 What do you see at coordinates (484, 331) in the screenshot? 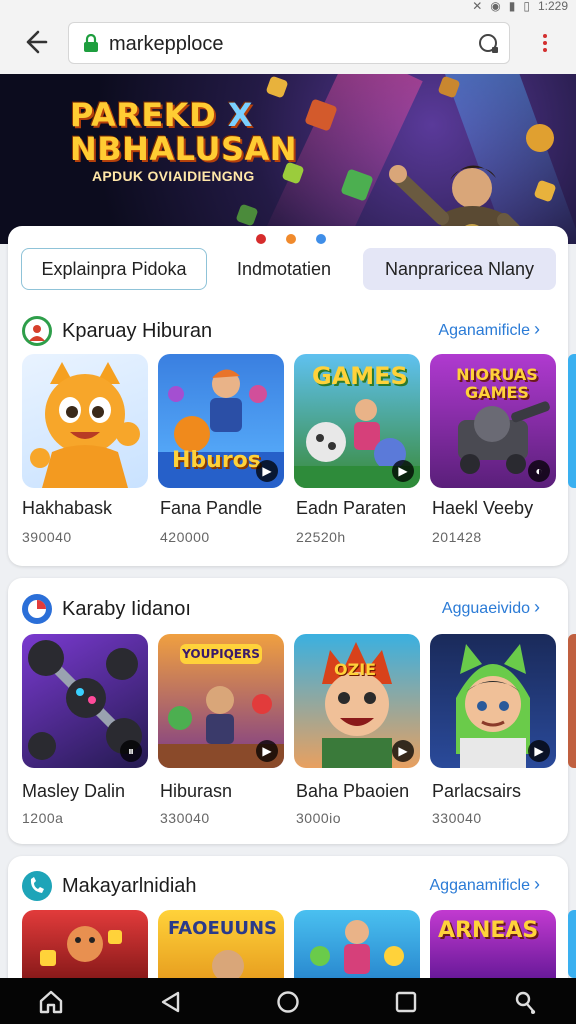
I see `see-all-link: Aganamificle` at bounding box center [484, 331].